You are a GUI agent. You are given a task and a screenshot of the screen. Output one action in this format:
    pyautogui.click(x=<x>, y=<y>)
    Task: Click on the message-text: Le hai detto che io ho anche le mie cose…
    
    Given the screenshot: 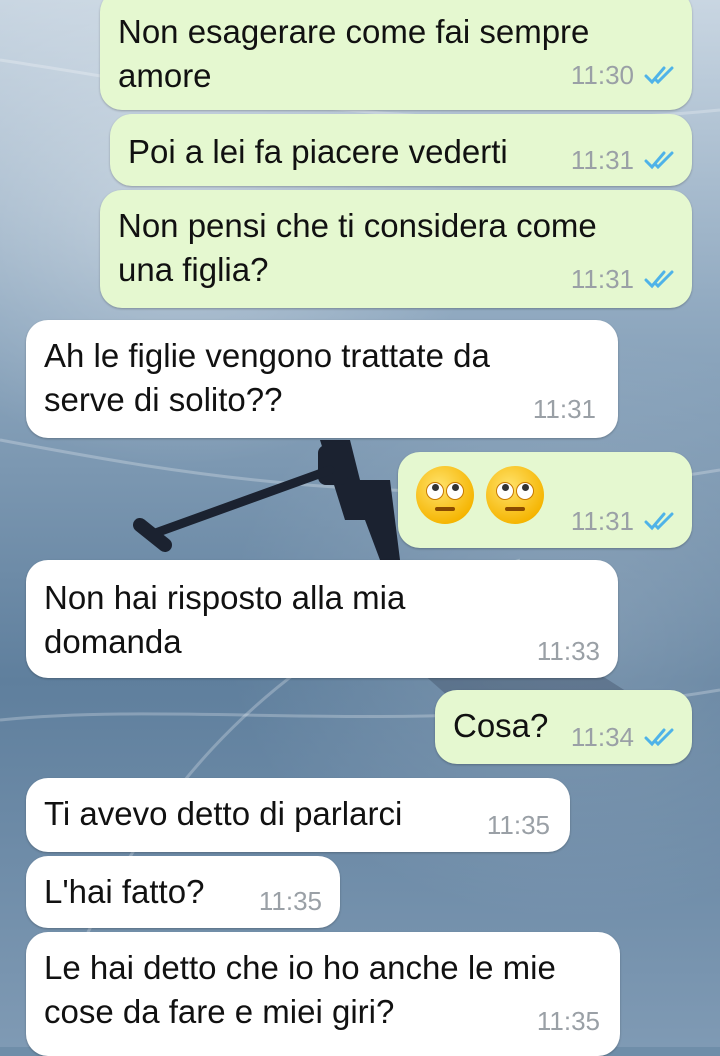 What is the action you would take?
    pyautogui.click(x=300, y=989)
    